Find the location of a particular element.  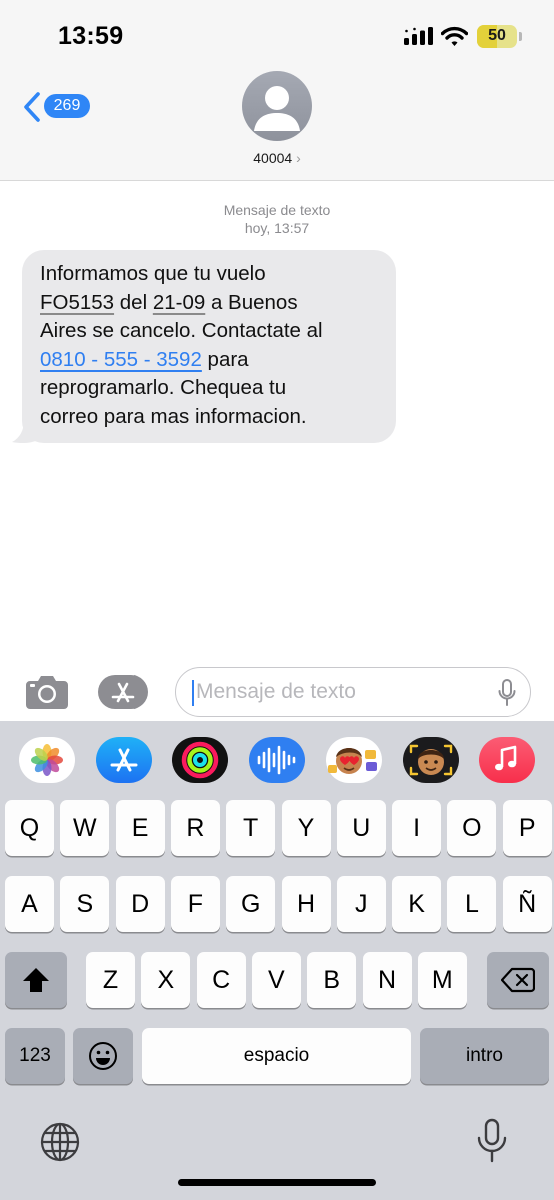

activity-icon is located at coordinates (200, 760).